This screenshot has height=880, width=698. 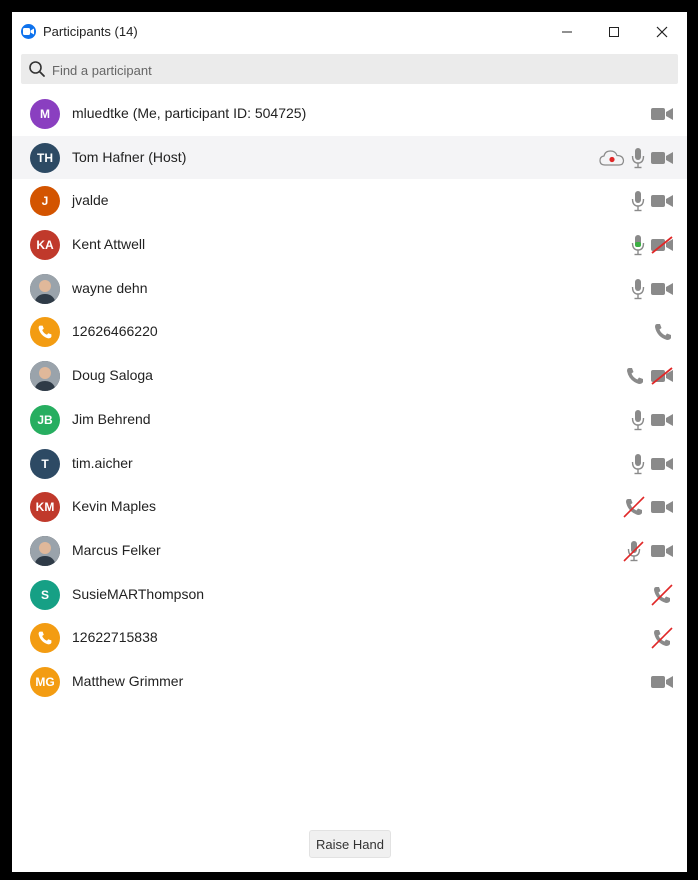 What do you see at coordinates (129, 156) in the screenshot?
I see `participant-name: Tom Hafner (Host)` at bounding box center [129, 156].